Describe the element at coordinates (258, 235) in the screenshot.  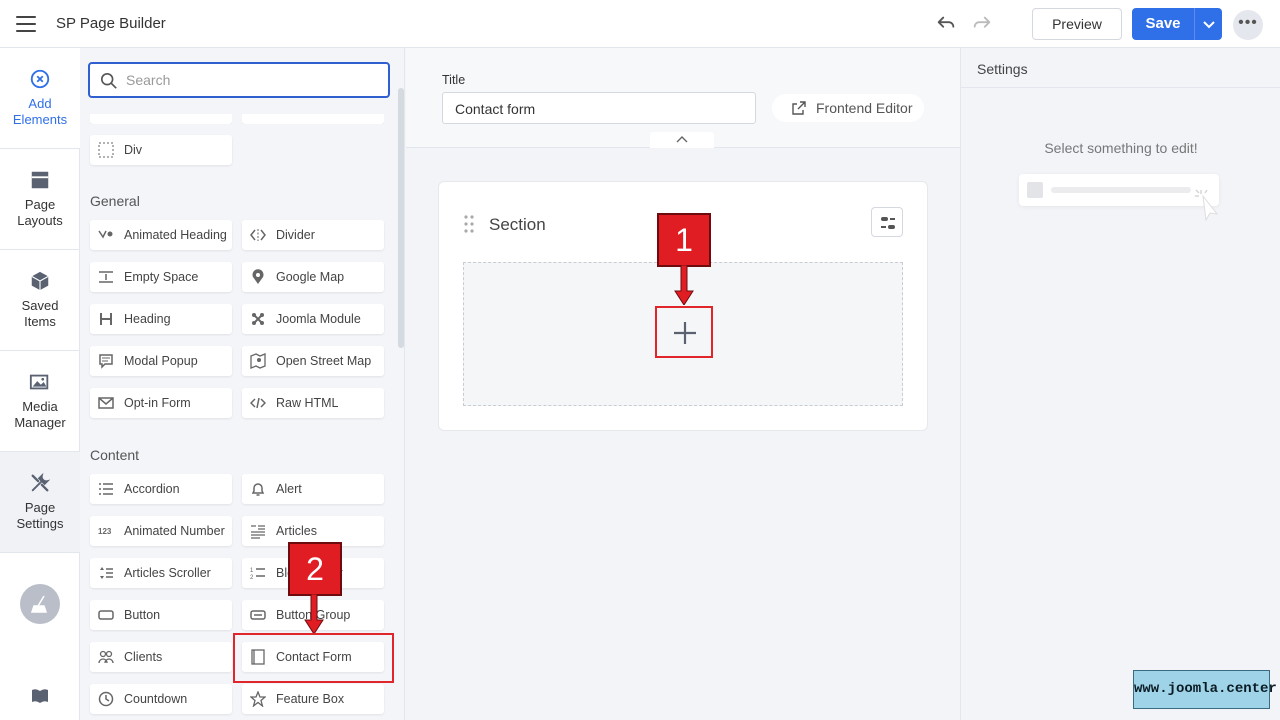
I see `divider-icon` at that location.